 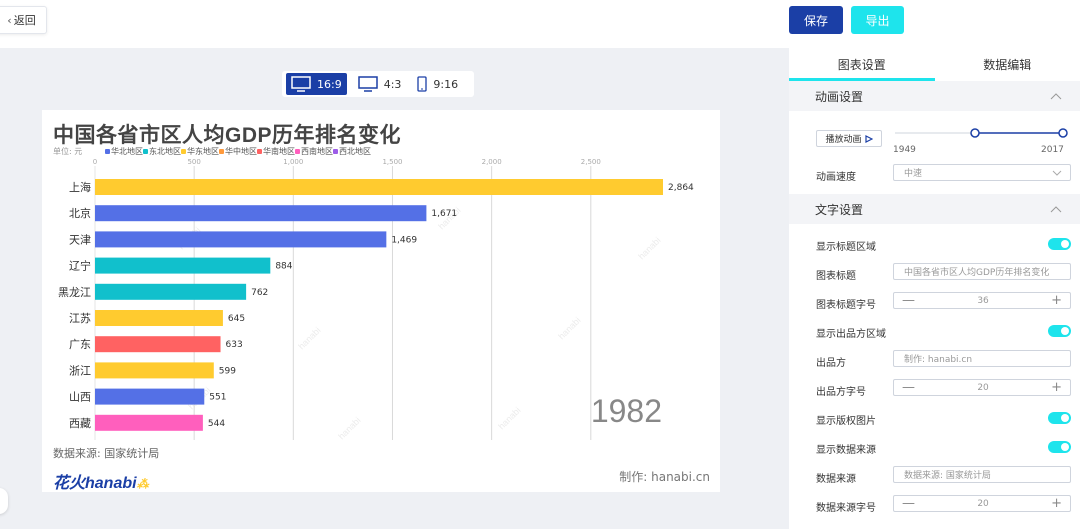 What do you see at coordinates (982, 474) in the screenshot?
I see `data-source-input: 数据来源: 国家统计局` at bounding box center [982, 474].